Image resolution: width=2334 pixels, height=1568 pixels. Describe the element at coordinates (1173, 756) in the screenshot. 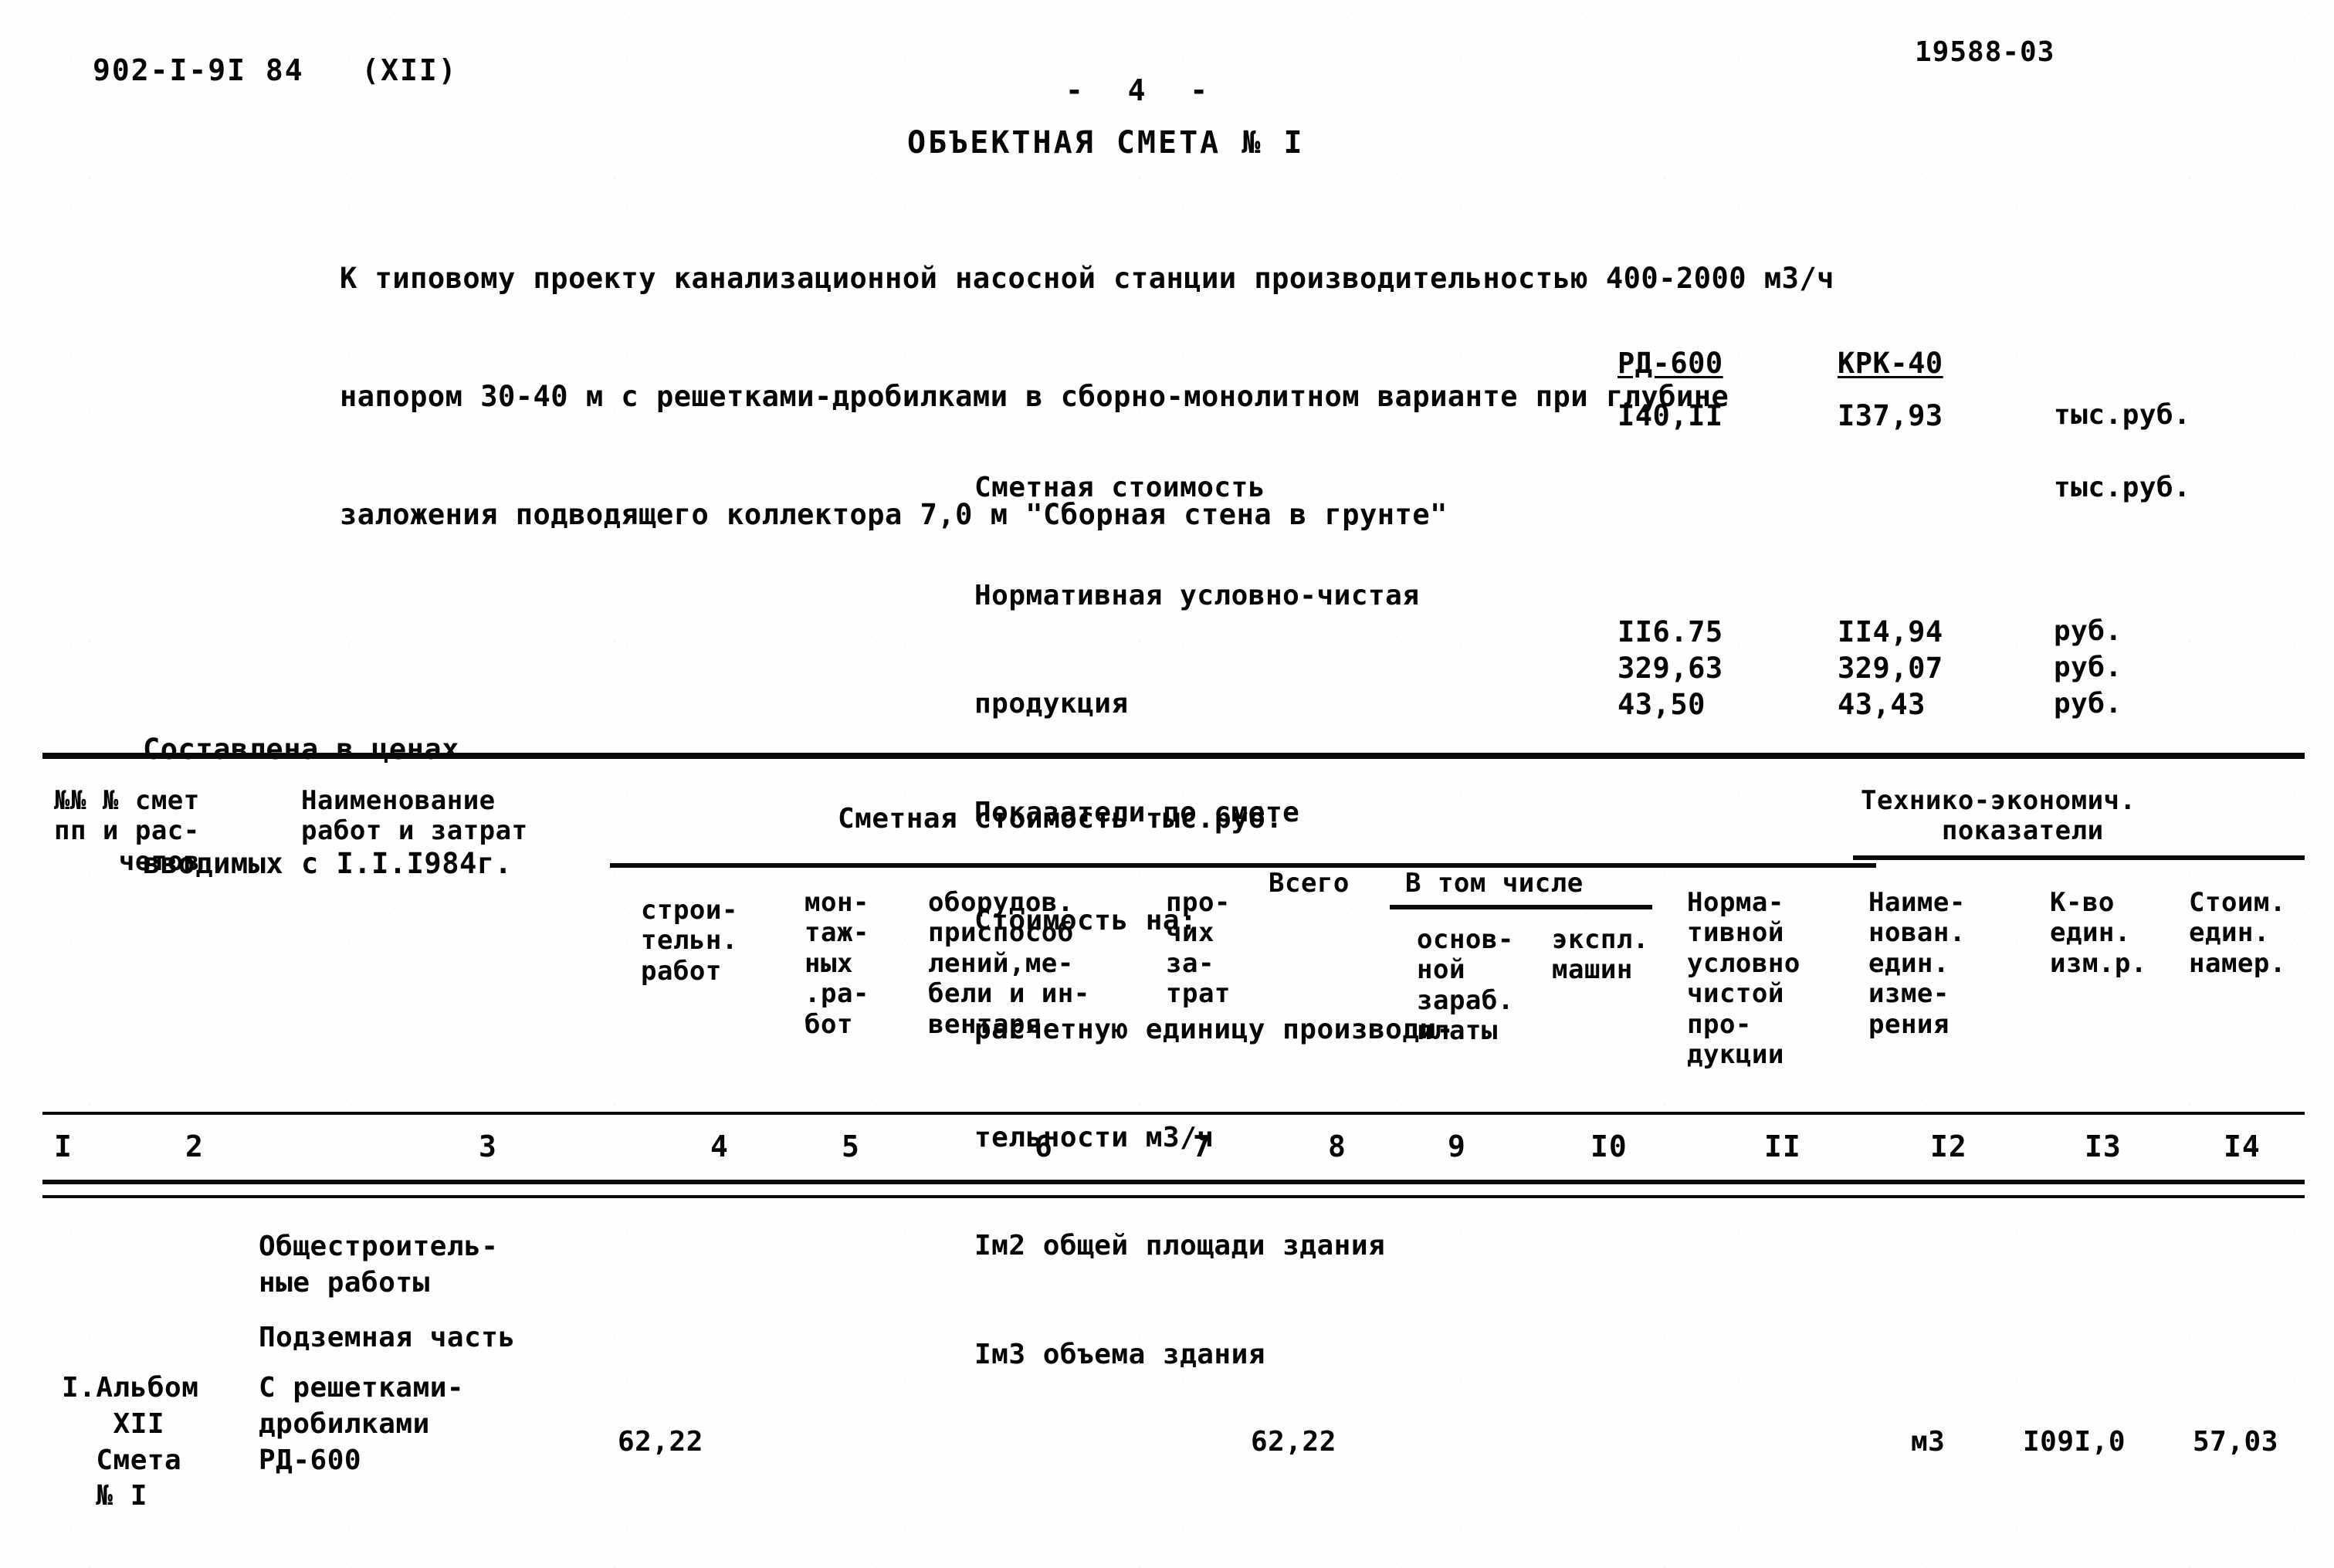

I see `table-top-border` at that location.